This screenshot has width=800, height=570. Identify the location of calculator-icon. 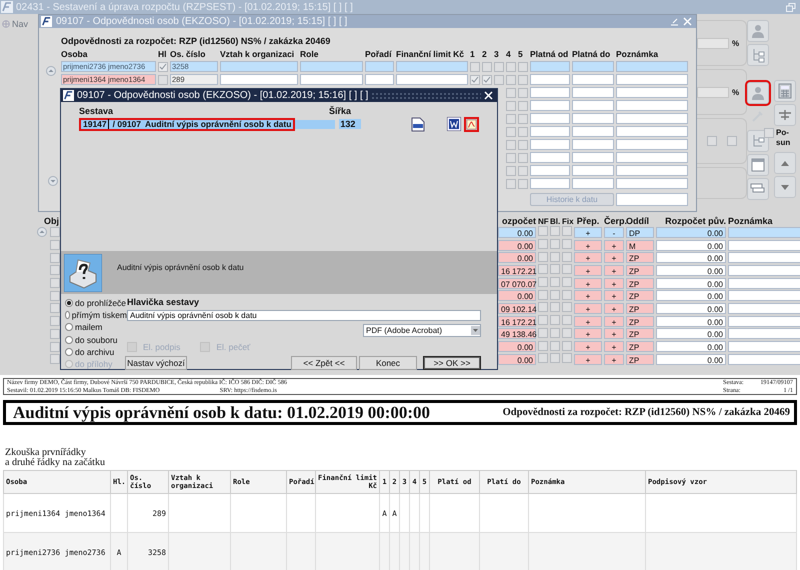
(785, 91).